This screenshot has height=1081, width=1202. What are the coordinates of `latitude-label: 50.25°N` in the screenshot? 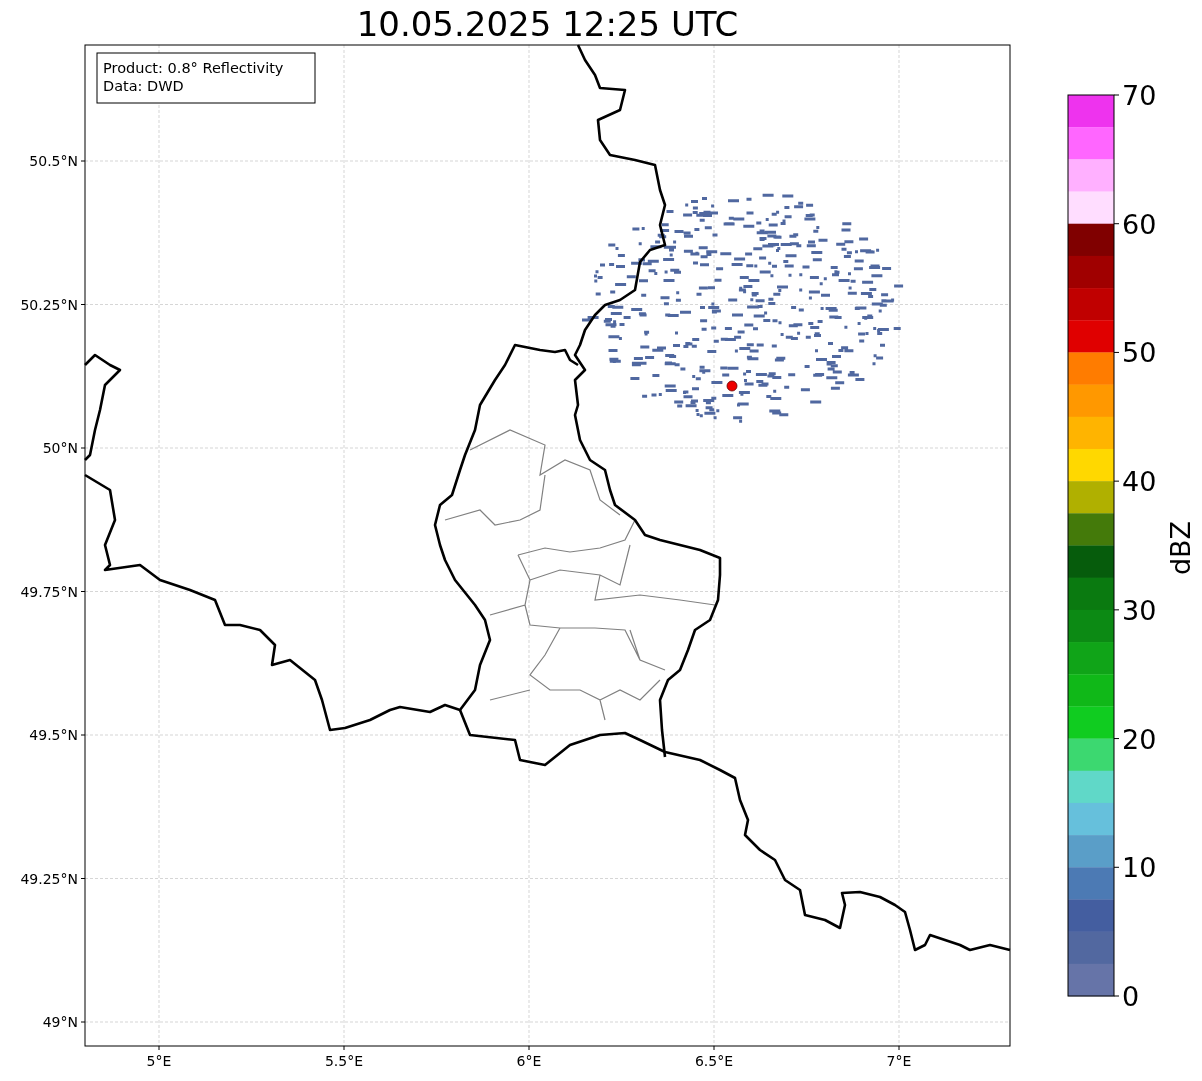 It's located at (49, 304).